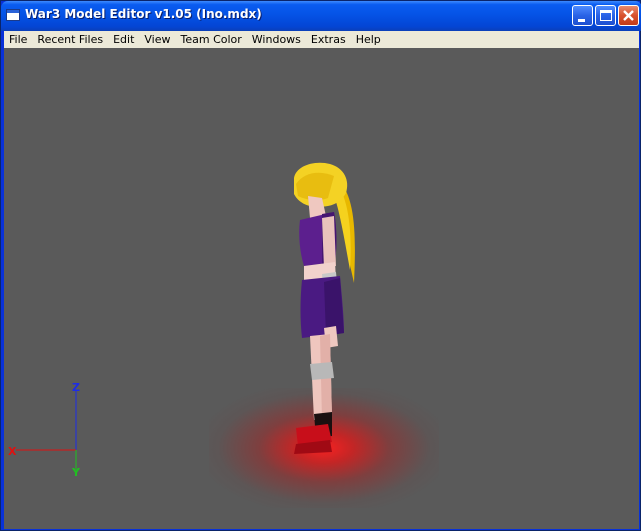 Image resolution: width=641 pixels, height=531 pixels. I want to click on window-title: War3 Model Editor v1.05 (Ino.mdx), so click(143, 14).